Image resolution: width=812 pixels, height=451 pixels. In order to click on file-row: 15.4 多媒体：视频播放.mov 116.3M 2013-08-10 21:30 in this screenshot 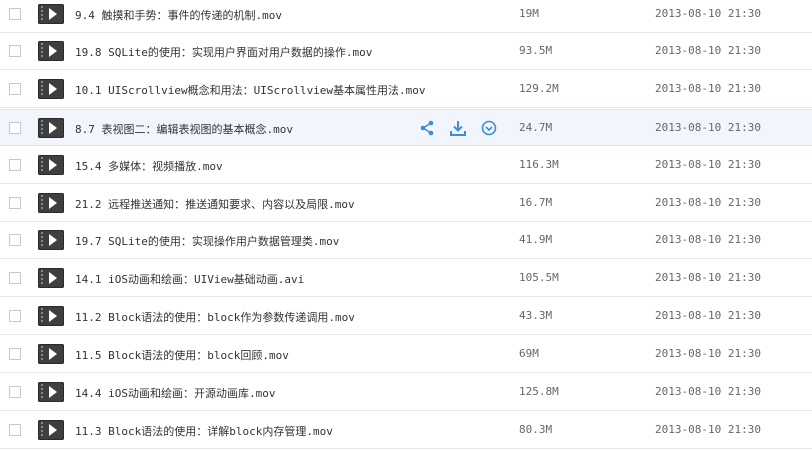, I will do `click(406, 165)`.